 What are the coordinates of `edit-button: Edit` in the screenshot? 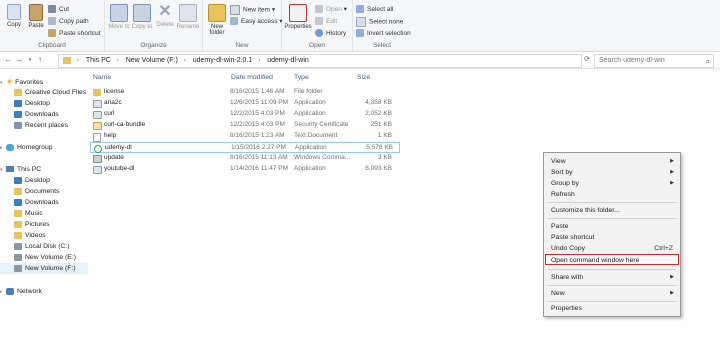 It's located at (326, 22).